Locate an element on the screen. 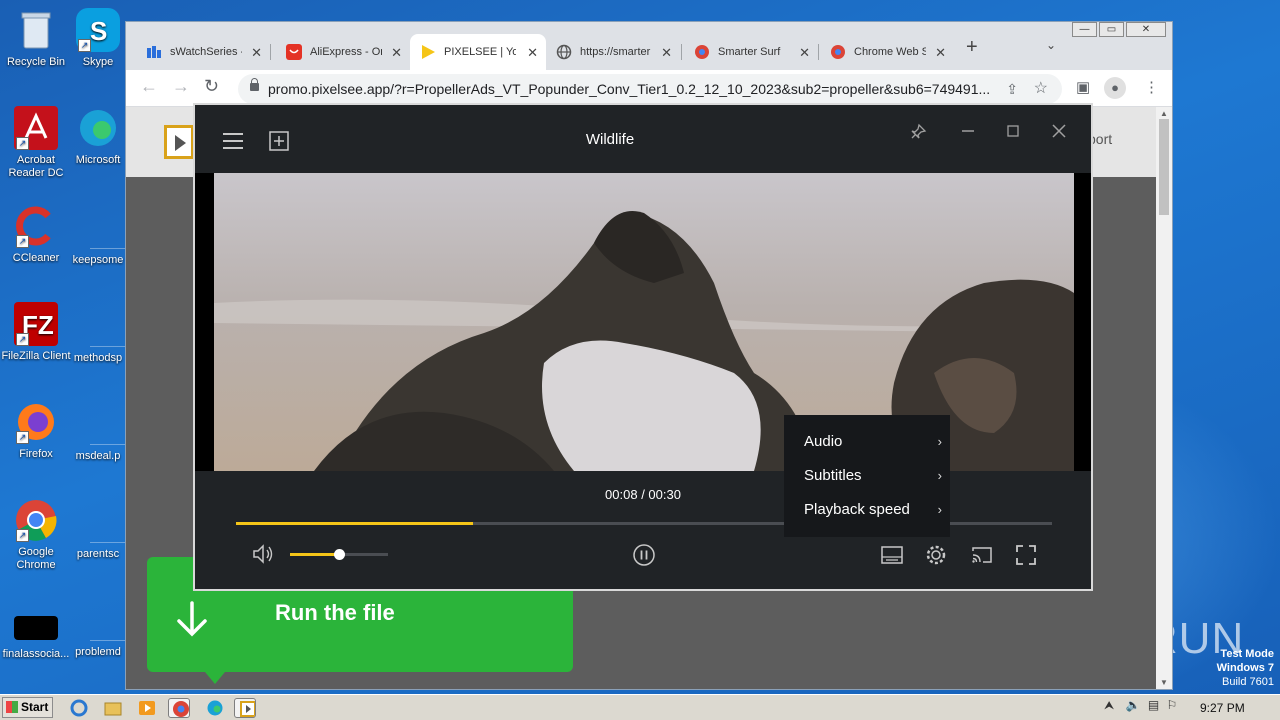  desktop-icon-label: Recycle Bin is located at coordinates (36, 62).